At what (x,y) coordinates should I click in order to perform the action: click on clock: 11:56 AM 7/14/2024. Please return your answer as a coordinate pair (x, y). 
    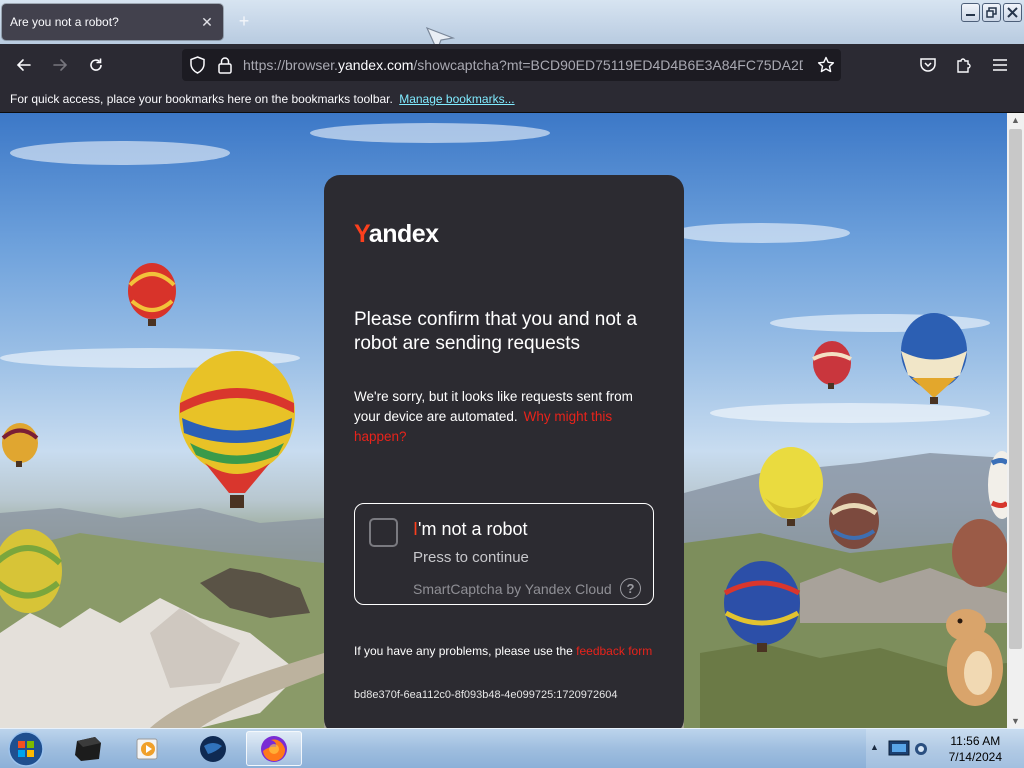
    Looking at the image, I should click on (975, 749).